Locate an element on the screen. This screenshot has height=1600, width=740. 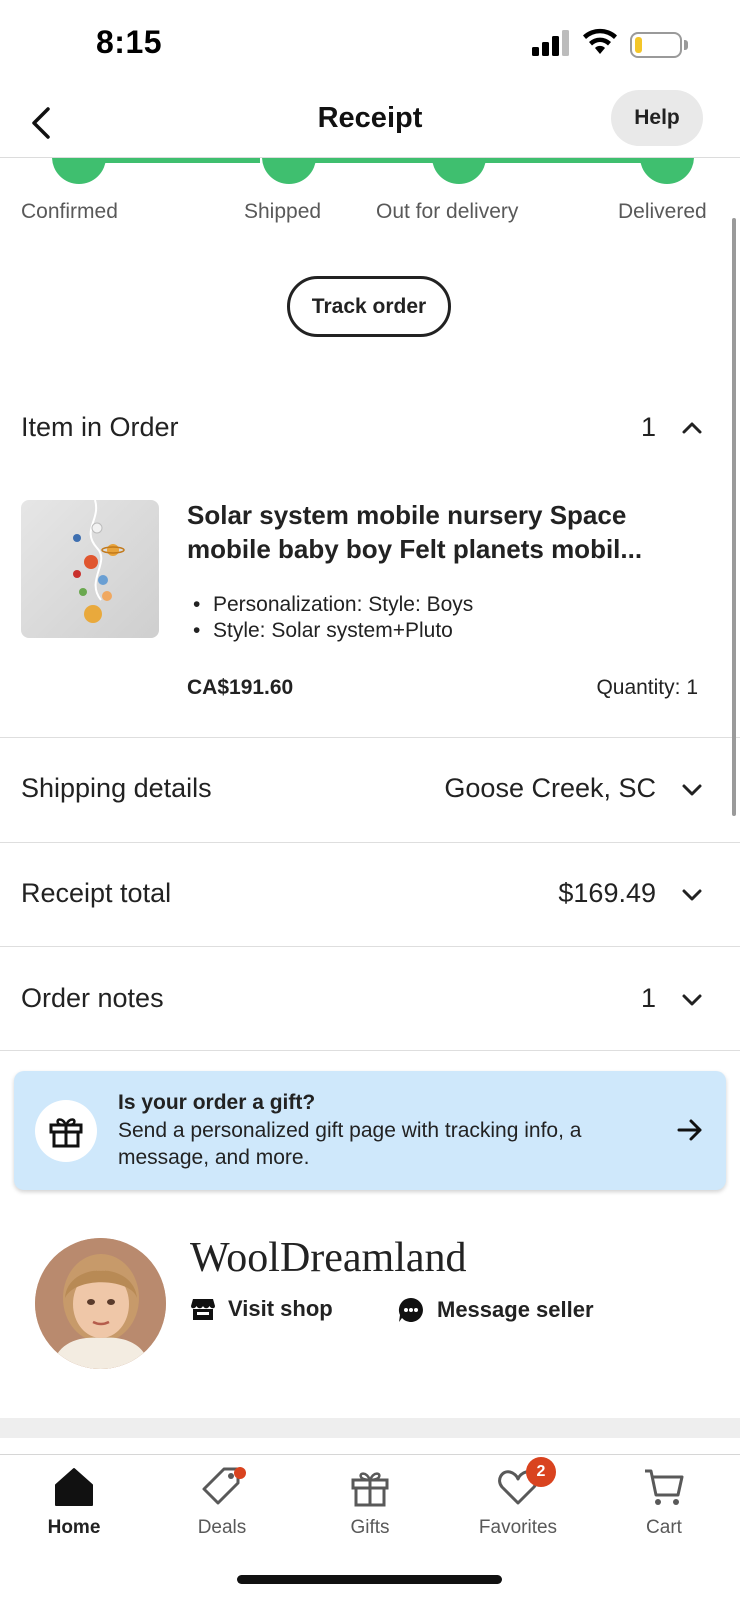
tab-label-gifts: Gifts is located at coordinates (370, 1527).